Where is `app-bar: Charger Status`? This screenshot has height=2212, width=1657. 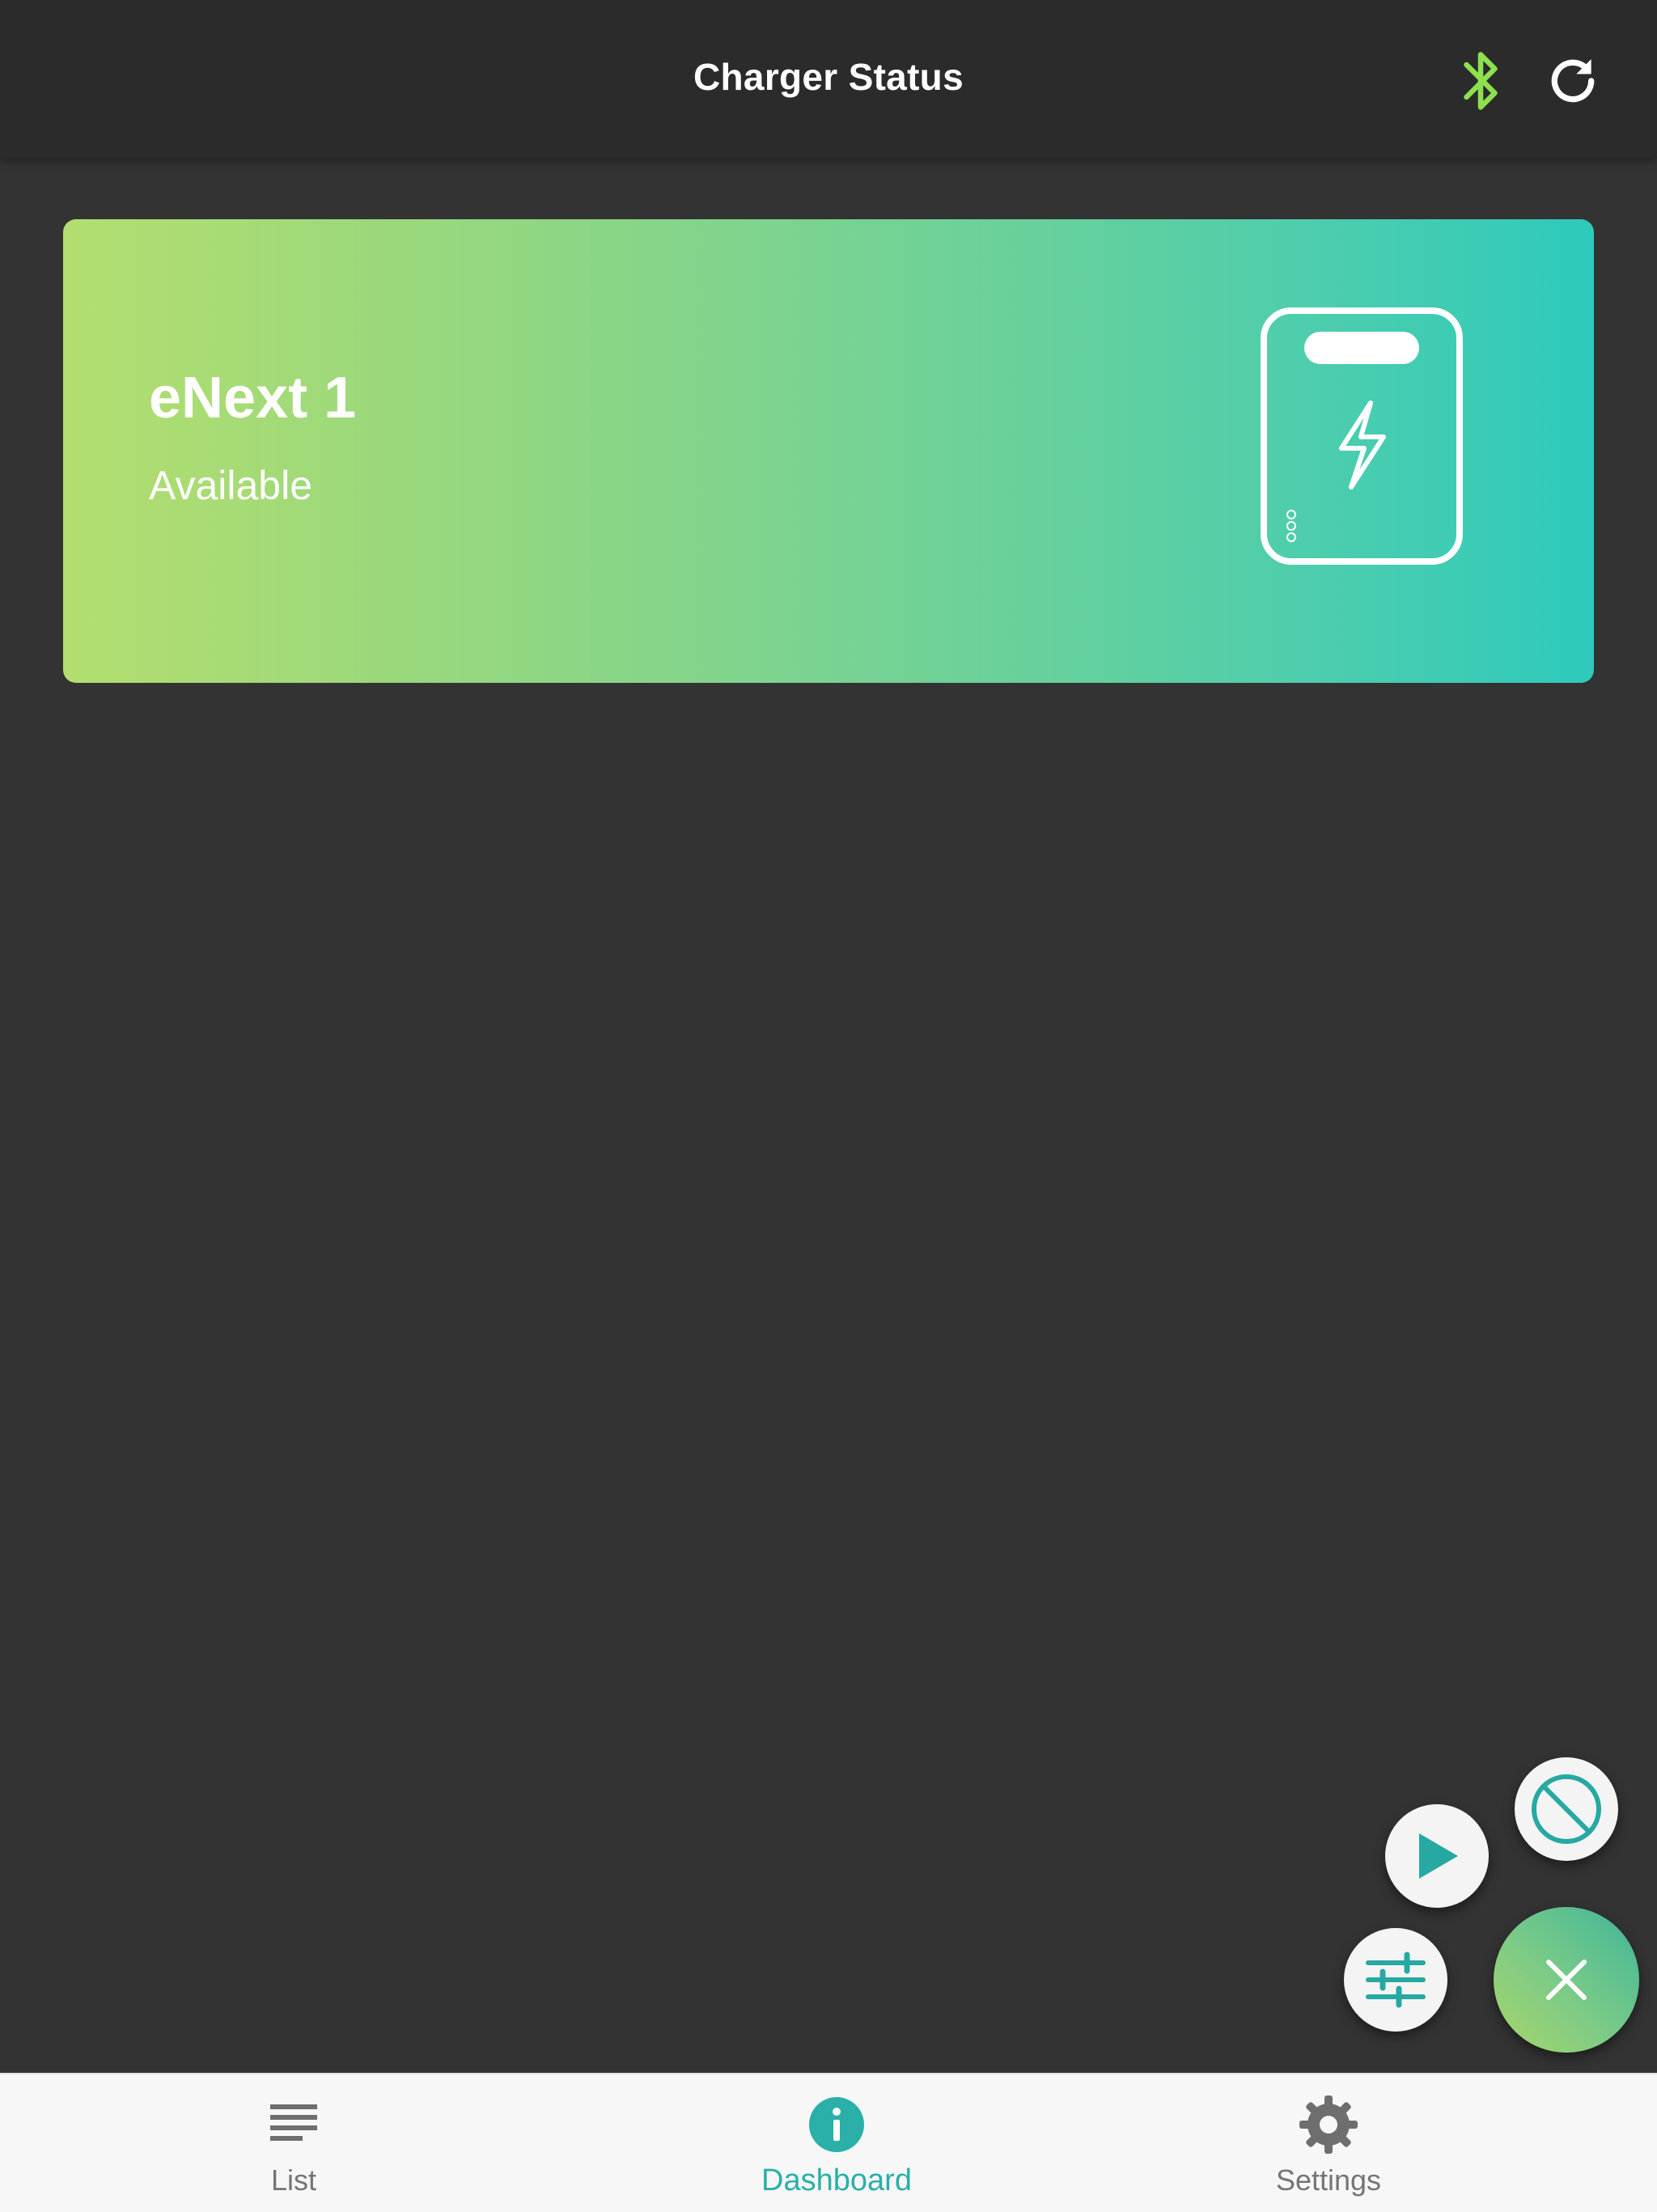 app-bar: Charger Status is located at coordinates (828, 79).